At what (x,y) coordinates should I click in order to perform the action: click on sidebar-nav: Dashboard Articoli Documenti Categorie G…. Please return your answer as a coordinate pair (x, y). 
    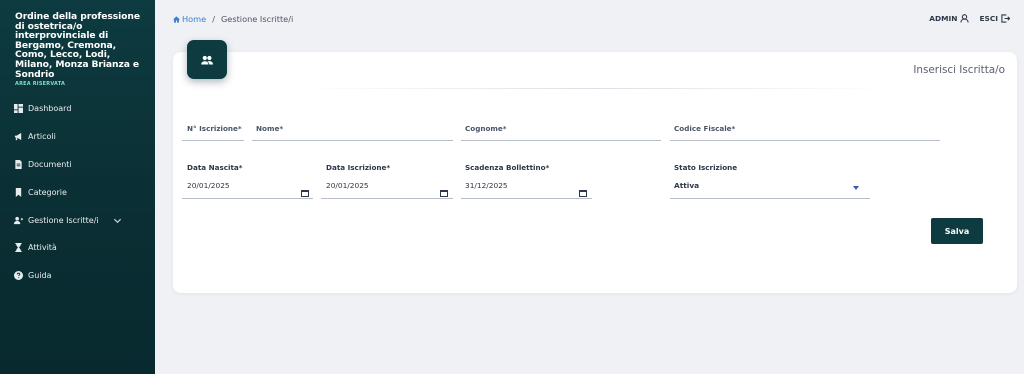
    Looking at the image, I should click on (77, 192).